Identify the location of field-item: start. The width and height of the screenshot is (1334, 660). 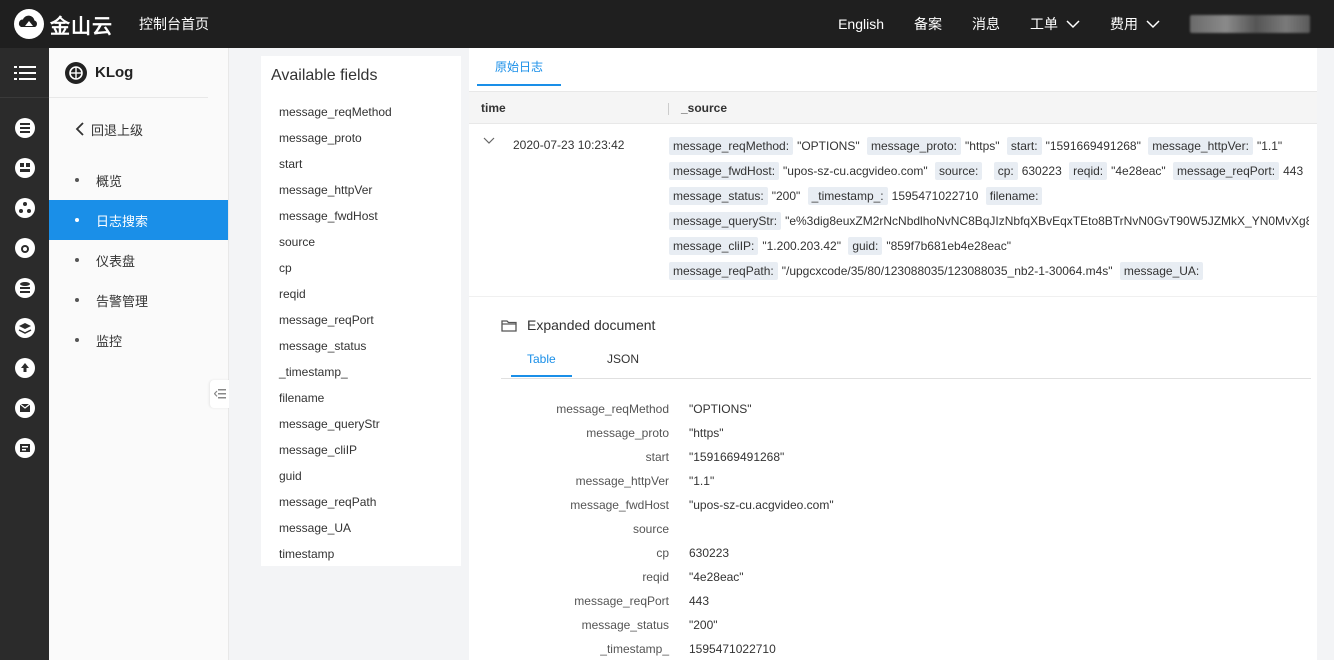
(361, 164).